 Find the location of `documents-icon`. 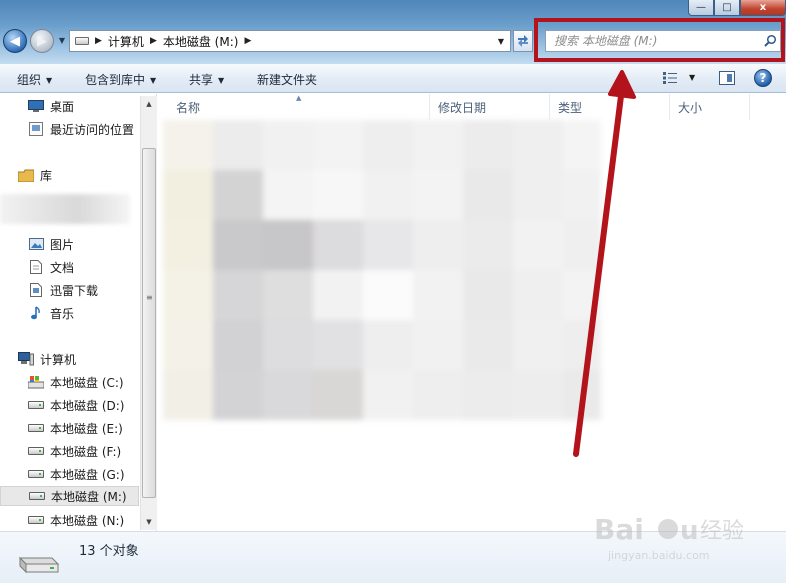

documents-icon is located at coordinates (36, 267).